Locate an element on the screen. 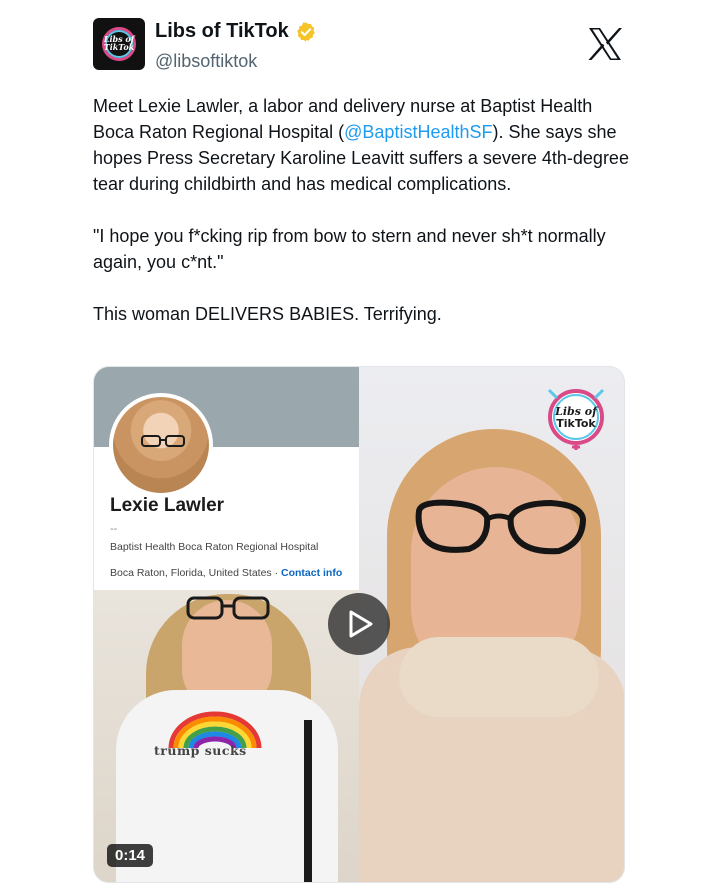  avatar: Libs of TikTok is located at coordinates (119, 44).